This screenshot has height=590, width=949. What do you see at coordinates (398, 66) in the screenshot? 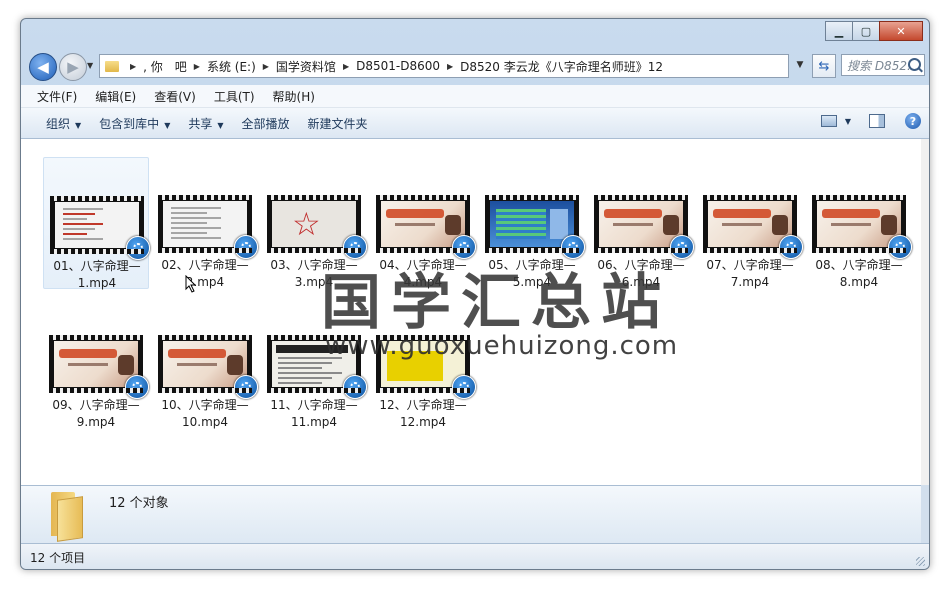
I see `breadcrumb-range: D8501-D8600` at bounding box center [398, 66].